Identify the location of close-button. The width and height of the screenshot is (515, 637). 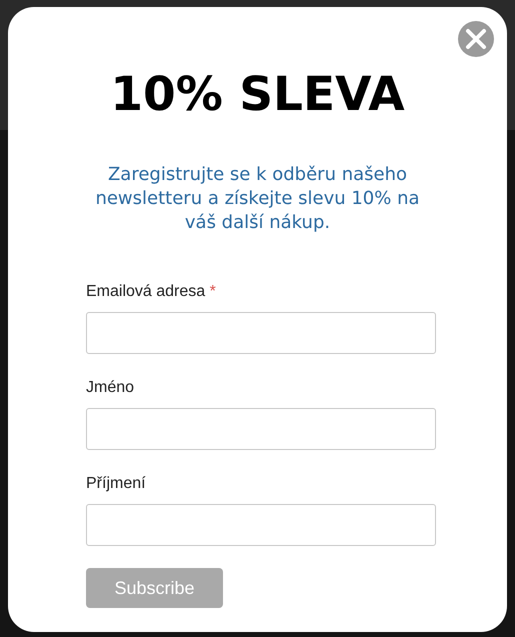
(476, 39).